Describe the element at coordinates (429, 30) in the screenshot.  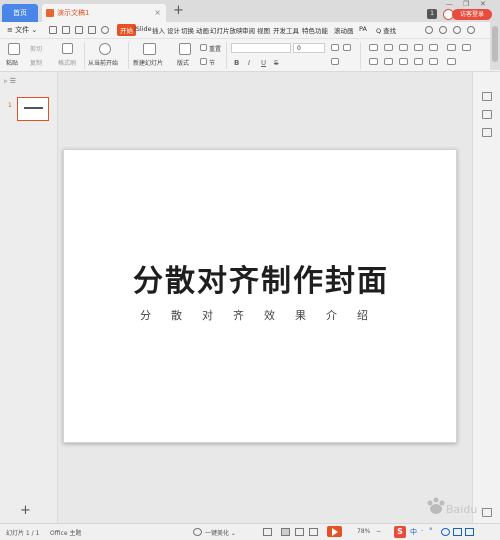
I see `cloud-icon` at that location.